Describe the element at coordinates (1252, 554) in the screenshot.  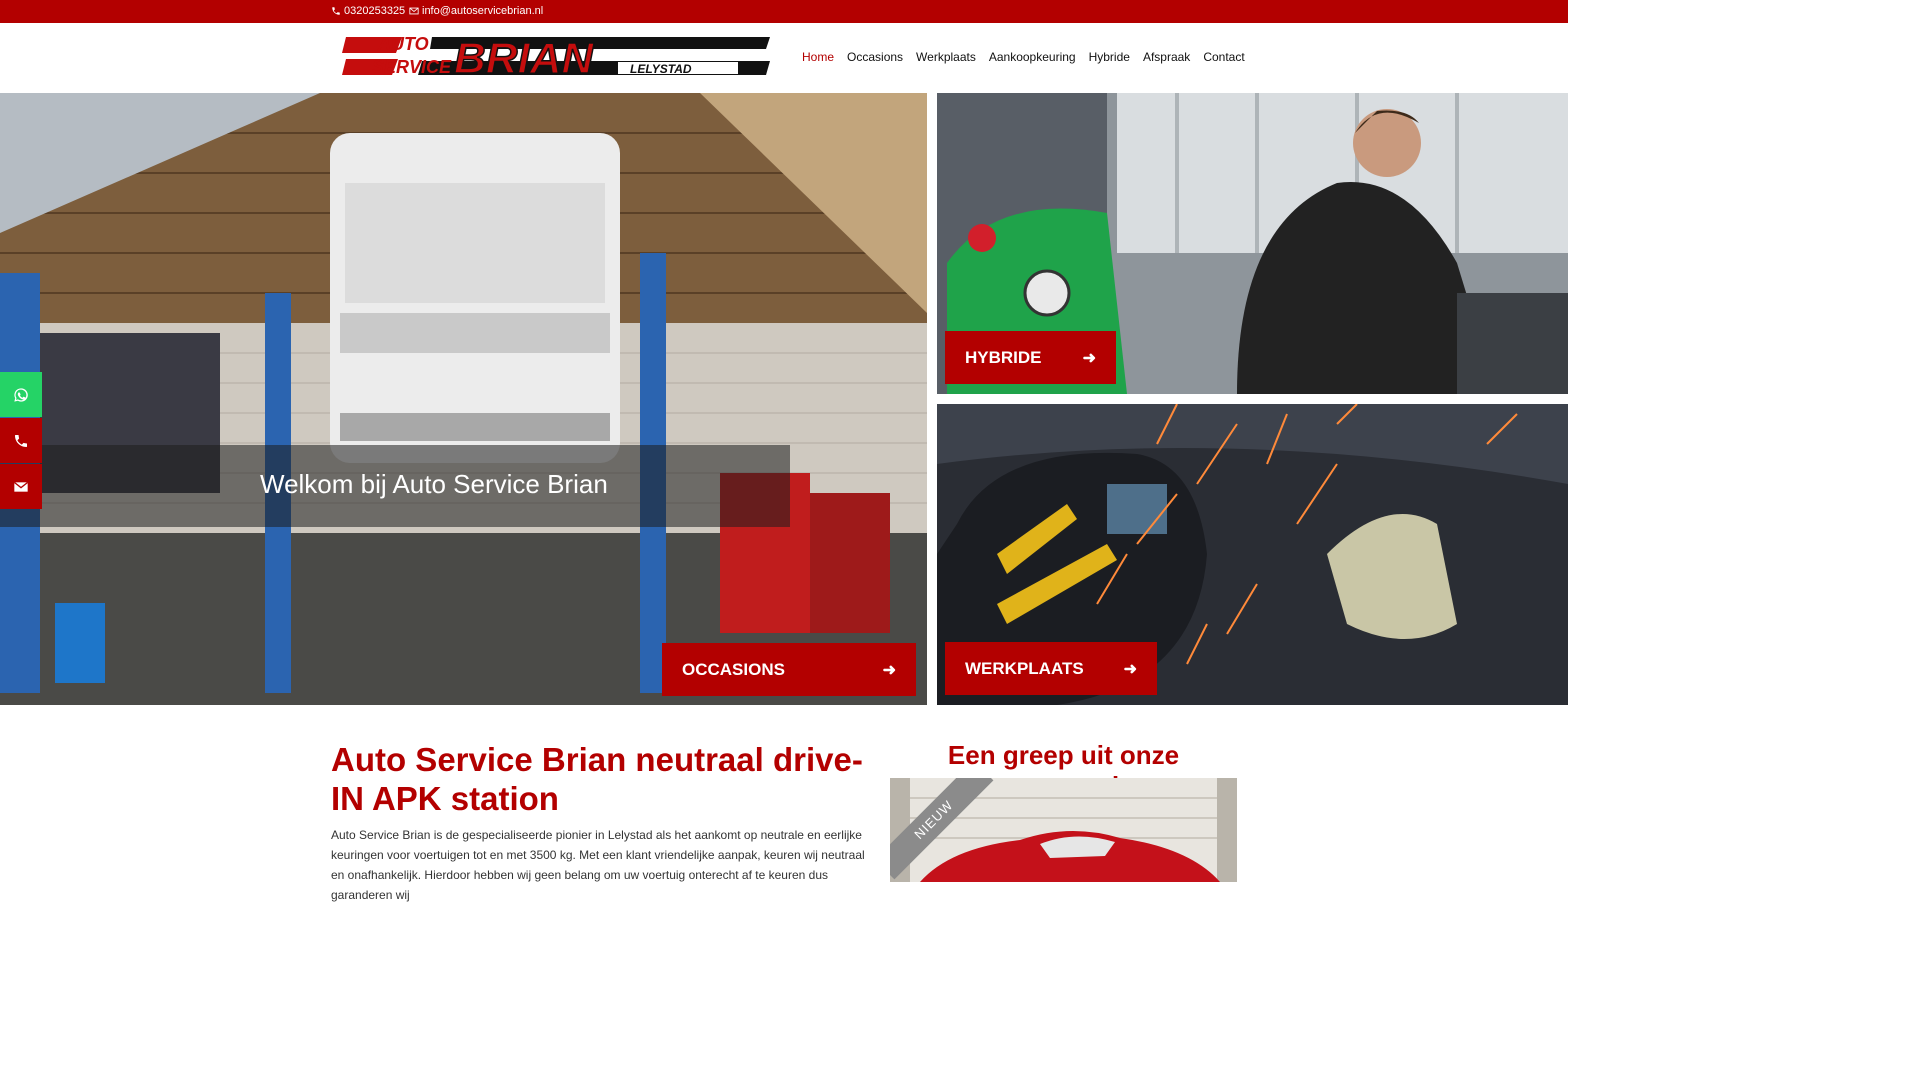
I see `hero-werkplaats-tile: WERKPLAATS ➜` at that location.